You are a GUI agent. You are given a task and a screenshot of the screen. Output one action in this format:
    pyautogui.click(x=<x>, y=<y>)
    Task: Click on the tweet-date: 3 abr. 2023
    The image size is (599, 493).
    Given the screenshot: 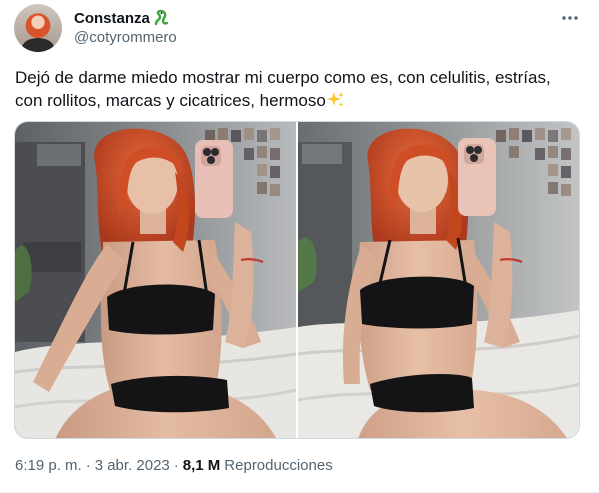 What is the action you would take?
    pyautogui.click(x=132, y=466)
    